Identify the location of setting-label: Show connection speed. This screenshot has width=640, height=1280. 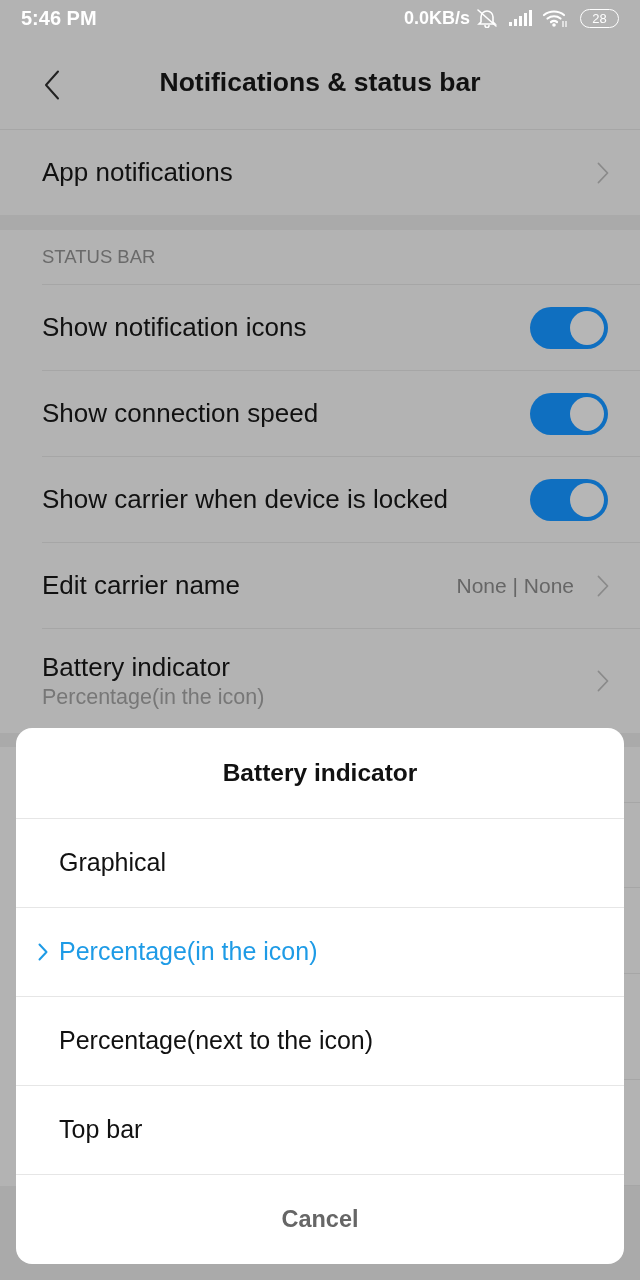
(181, 413).